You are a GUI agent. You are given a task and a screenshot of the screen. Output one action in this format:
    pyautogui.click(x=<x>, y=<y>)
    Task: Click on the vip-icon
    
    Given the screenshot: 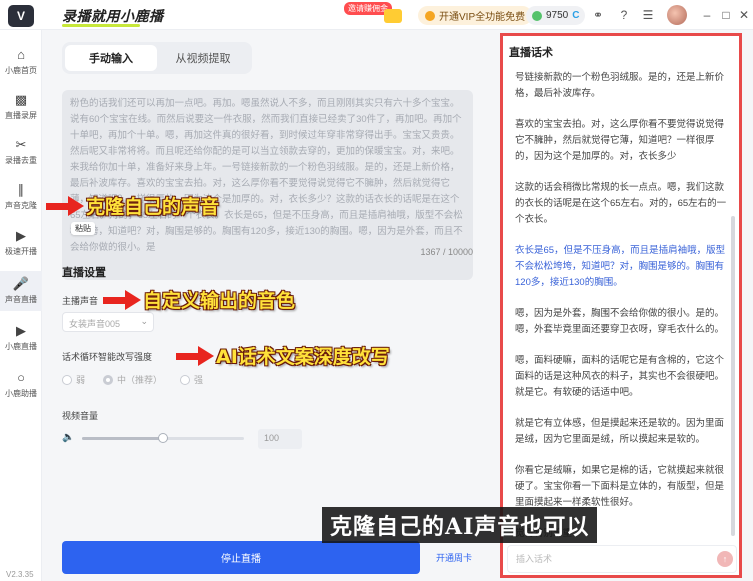 What is the action you would take?
    pyautogui.click(x=430, y=15)
    